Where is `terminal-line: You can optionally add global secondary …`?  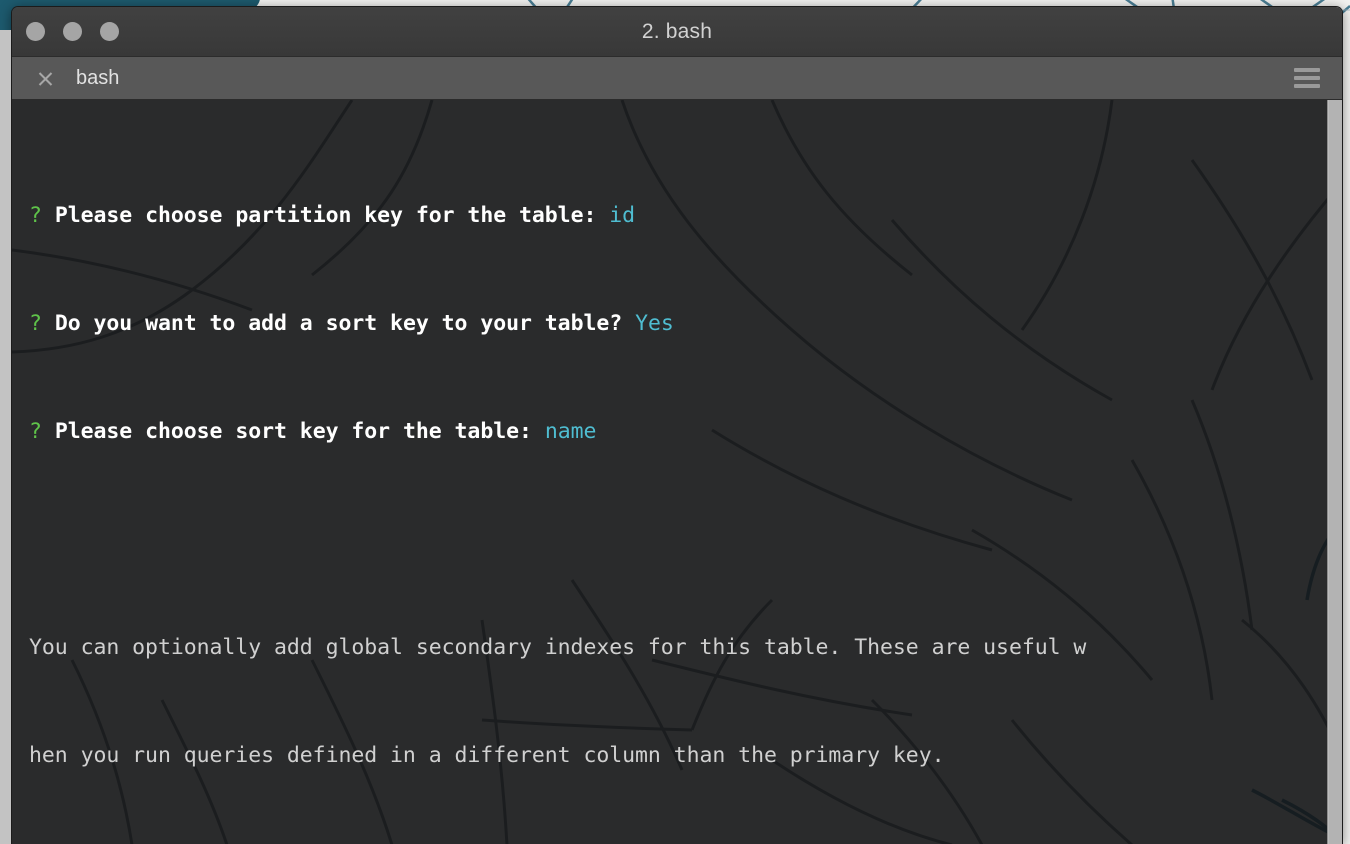 terminal-line: You can optionally add global secondary … is located at coordinates (558, 647).